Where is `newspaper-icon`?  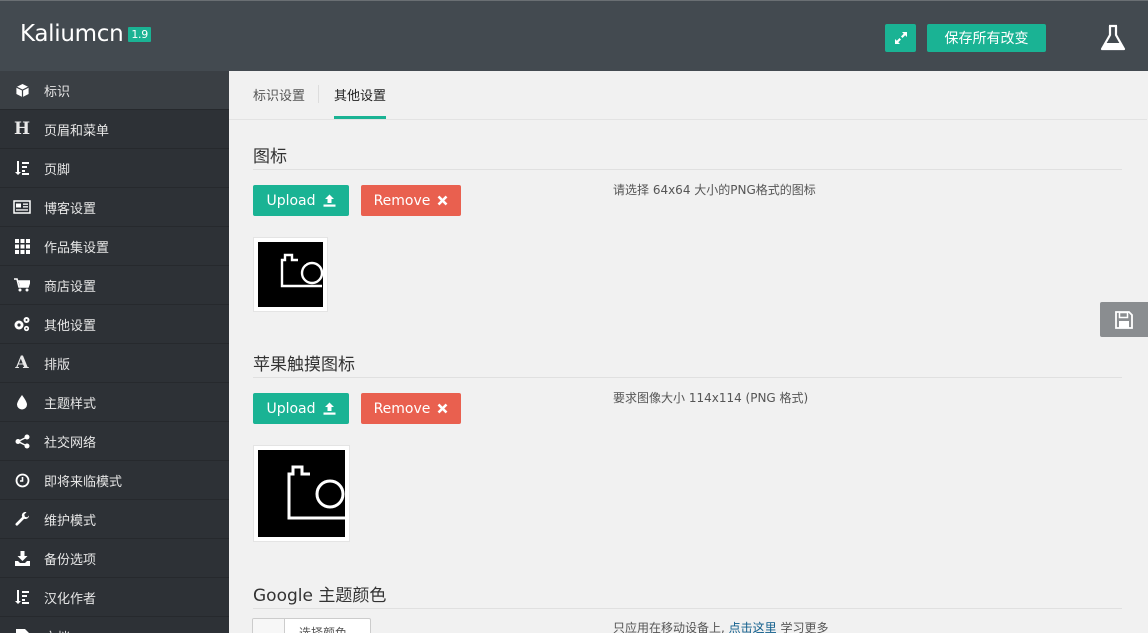 newspaper-icon is located at coordinates (22, 207).